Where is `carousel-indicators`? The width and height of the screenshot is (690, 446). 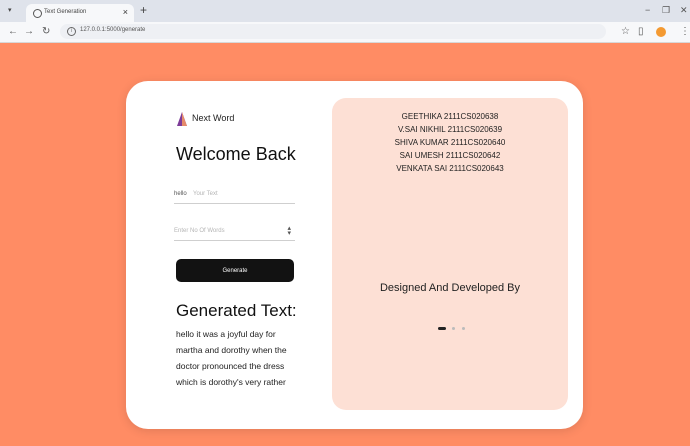
carousel-indicators is located at coordinates (452, 325).